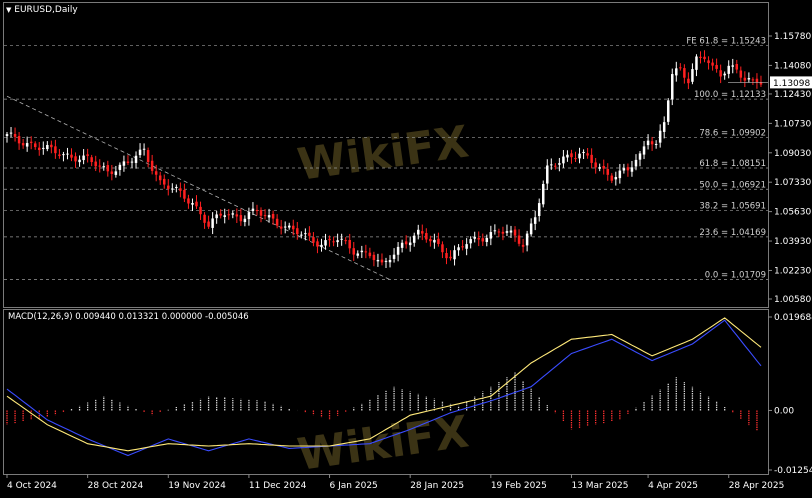 The width and height of the screenshot is (812, 498). I want to click on price-tick-label: 1.02230, so click(792, 271).